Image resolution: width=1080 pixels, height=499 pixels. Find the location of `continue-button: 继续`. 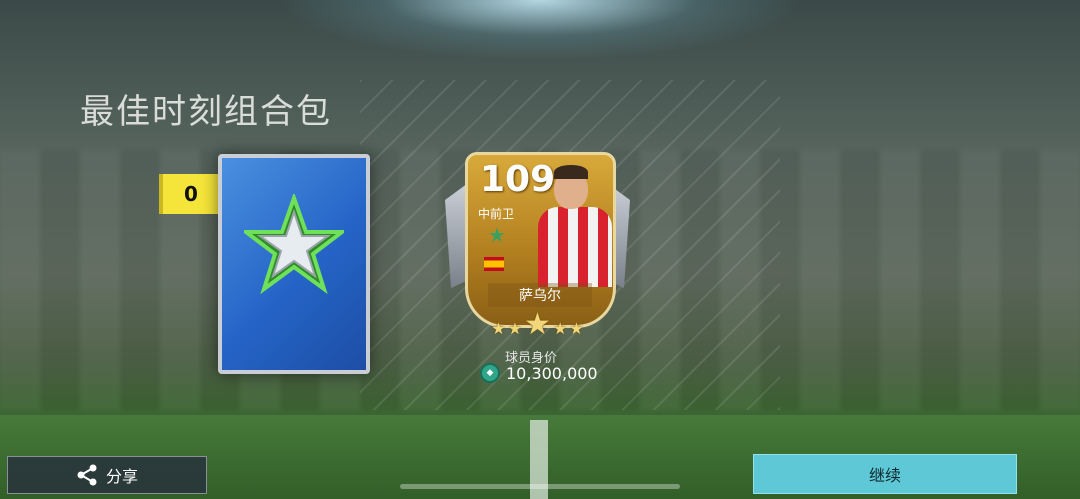

continue-button: 继续 is located at coordinates (885, 474).